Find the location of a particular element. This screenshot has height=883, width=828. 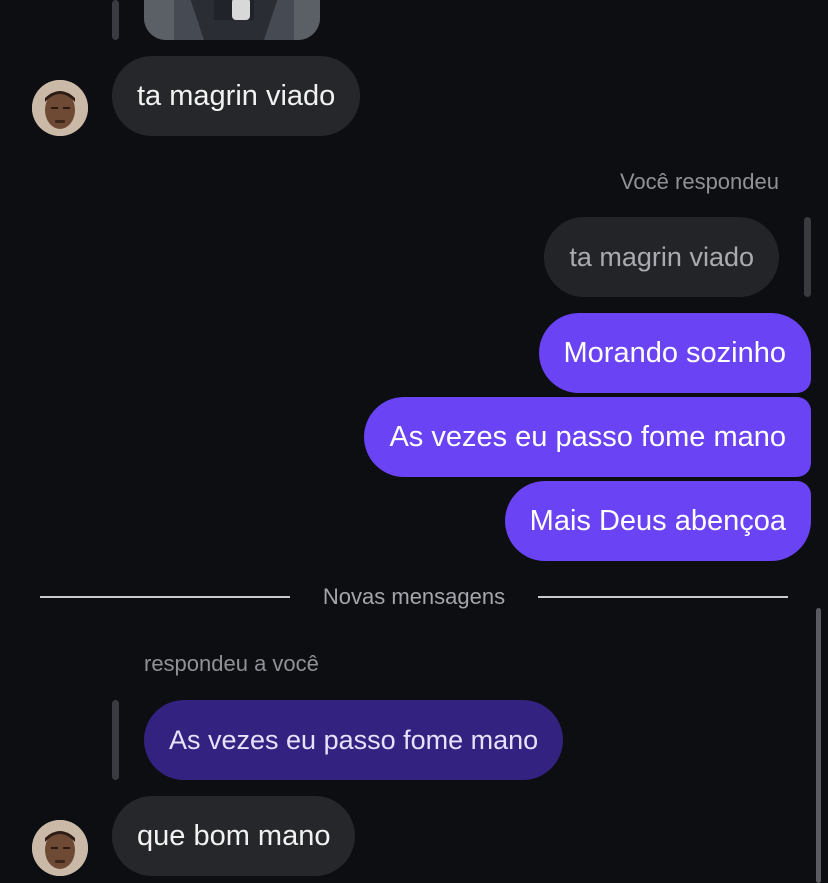

shared-image-thumbnail is located at coordinates (232, 20).